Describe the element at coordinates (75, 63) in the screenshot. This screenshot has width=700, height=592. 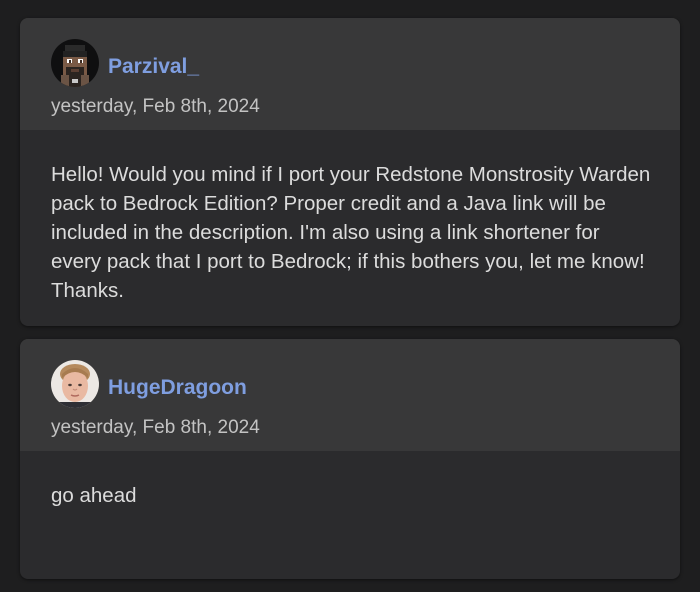
I see `pixel-character-avatar-icon` at that location.